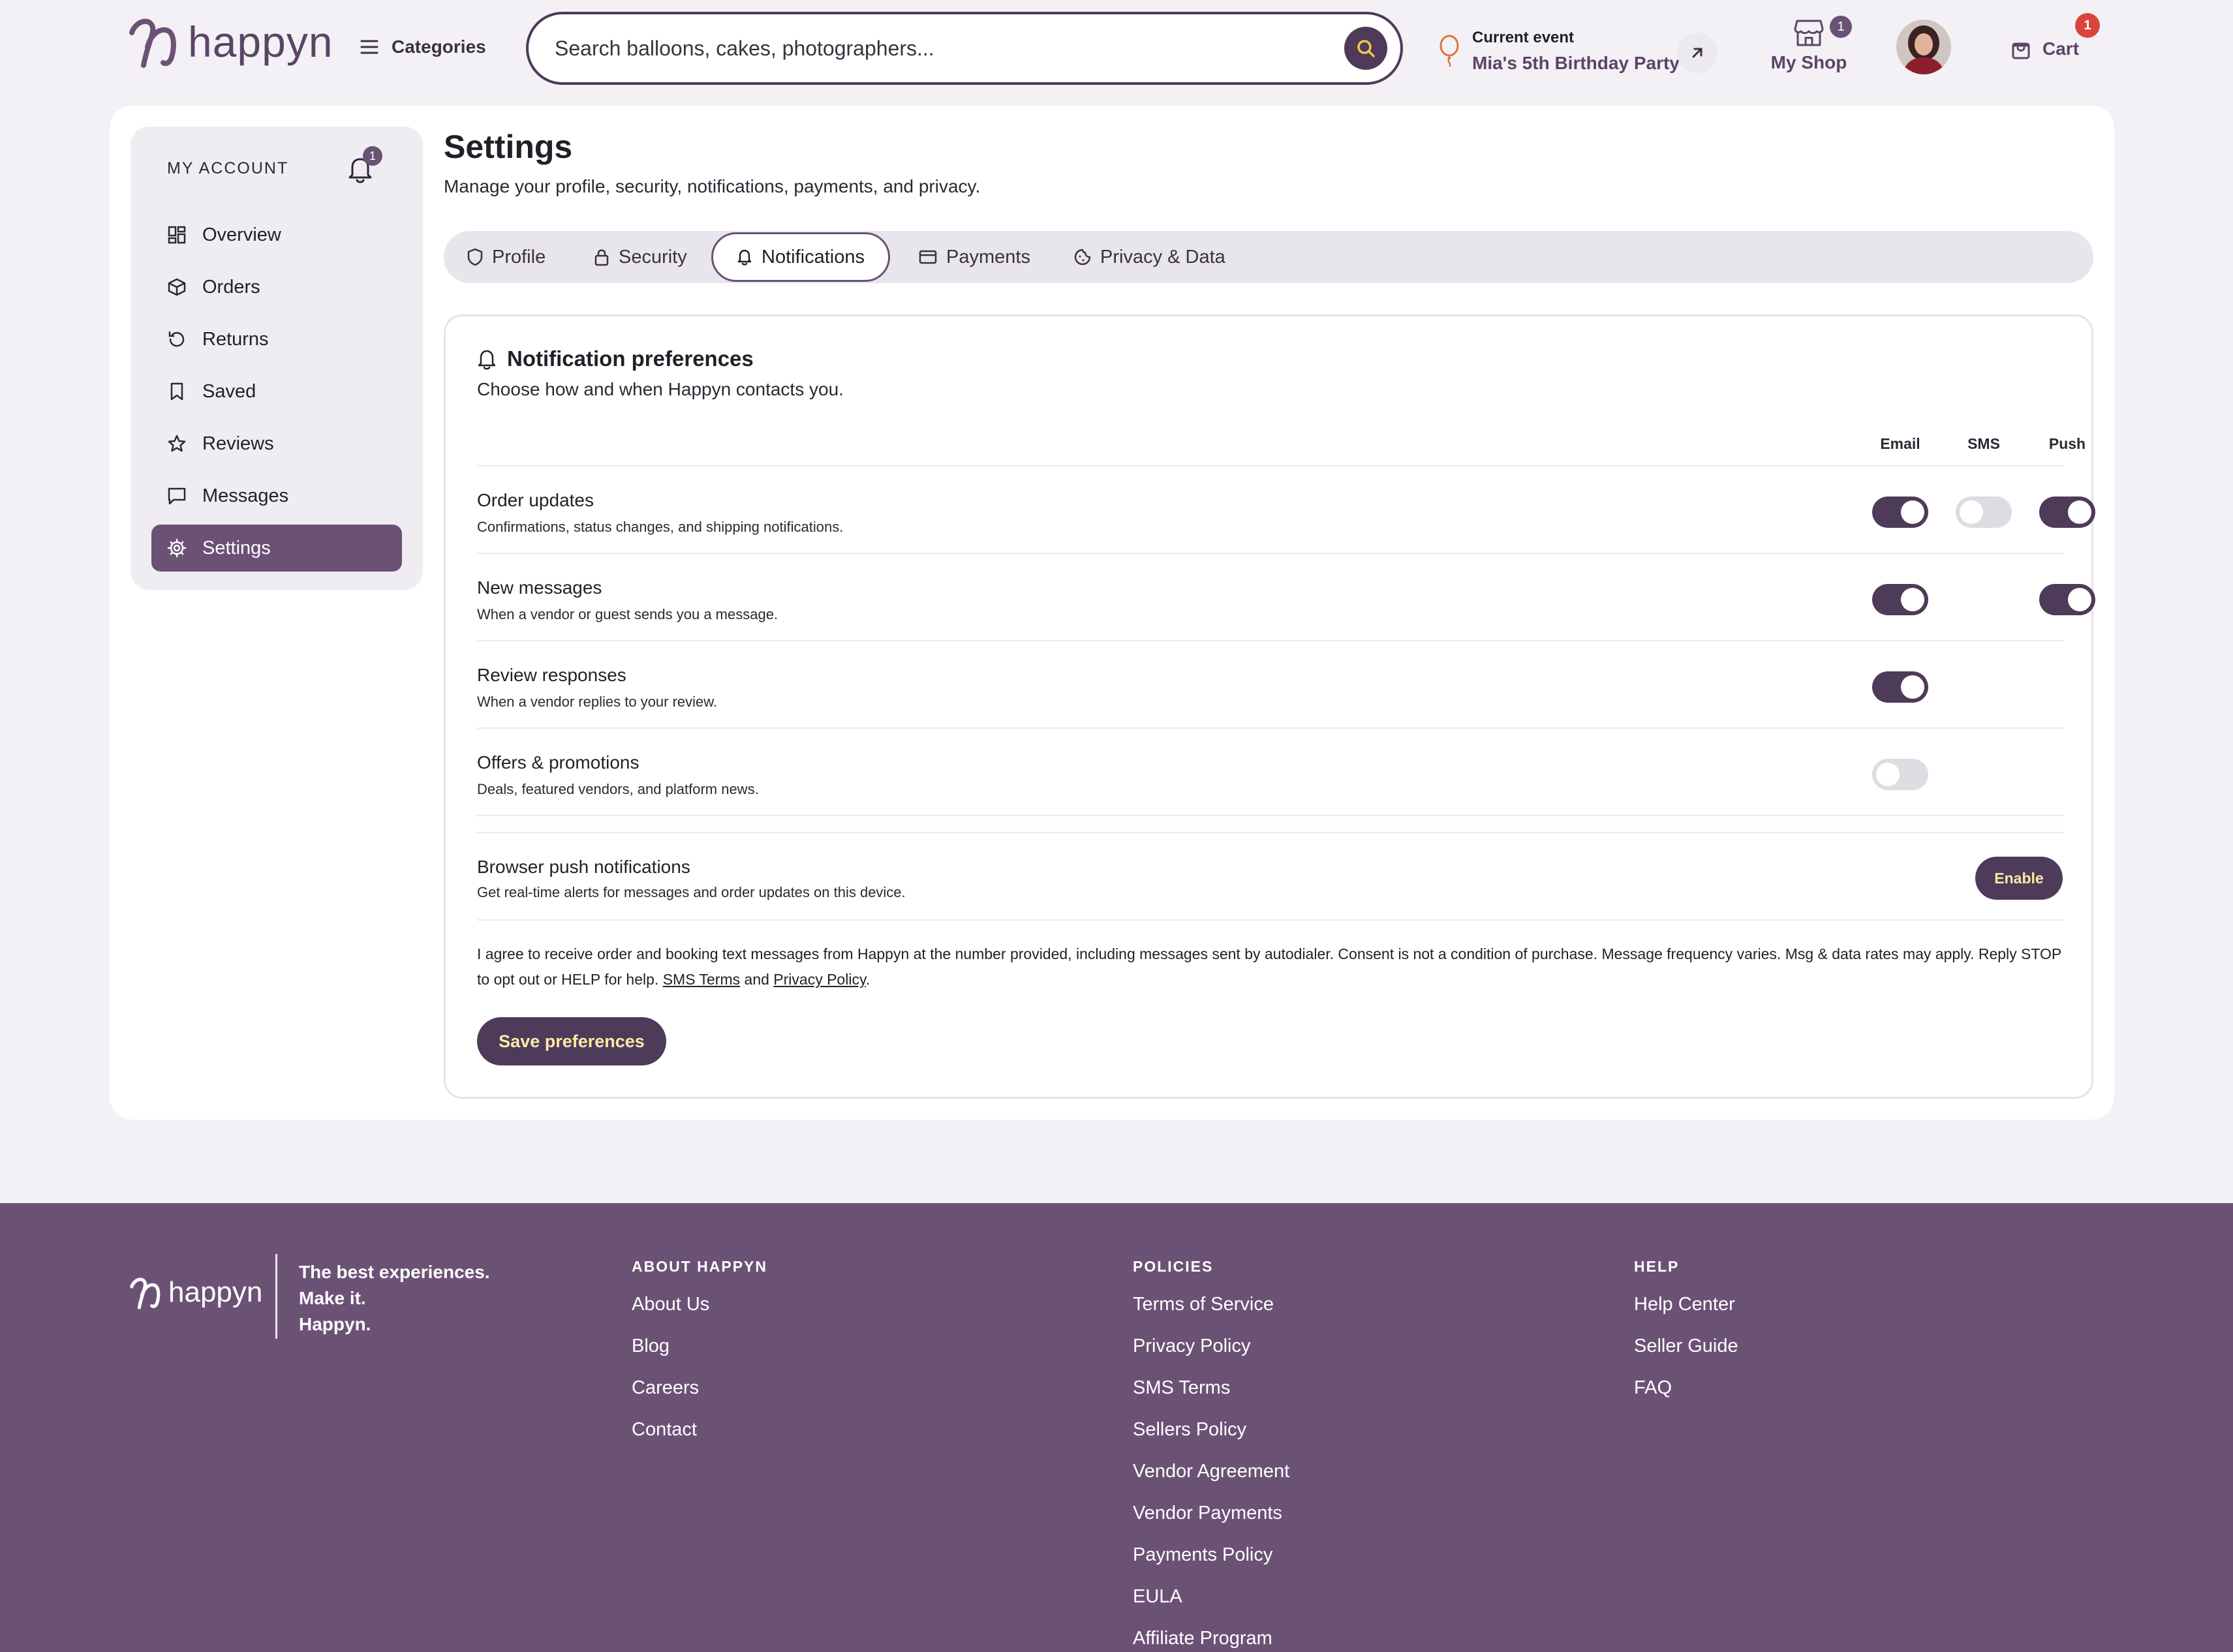  I want to click on footer-logo: happyn, so click(196, 1292).